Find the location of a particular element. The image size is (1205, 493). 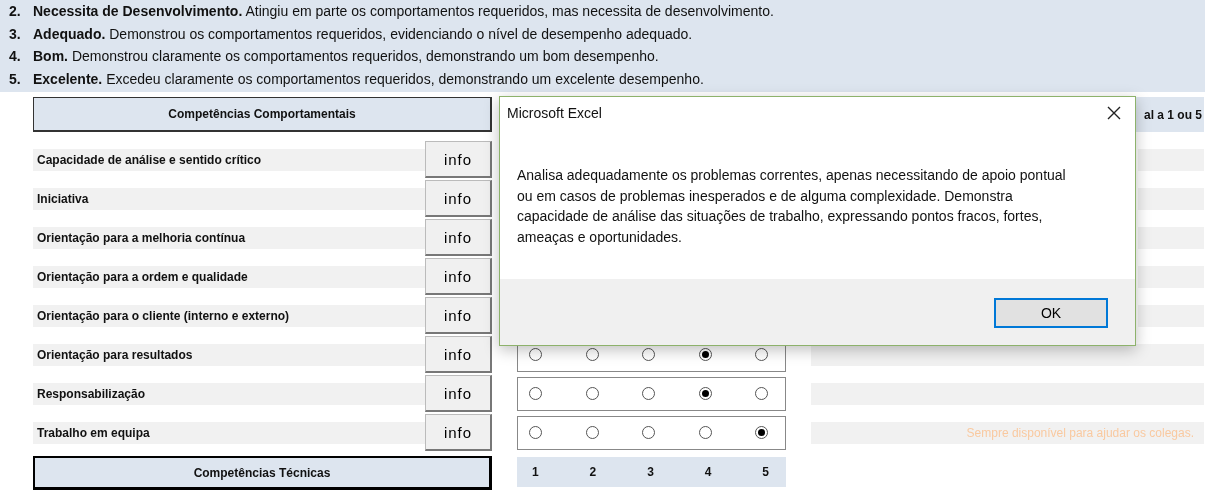

list-number: 3. is located at coordinates (15, 33).